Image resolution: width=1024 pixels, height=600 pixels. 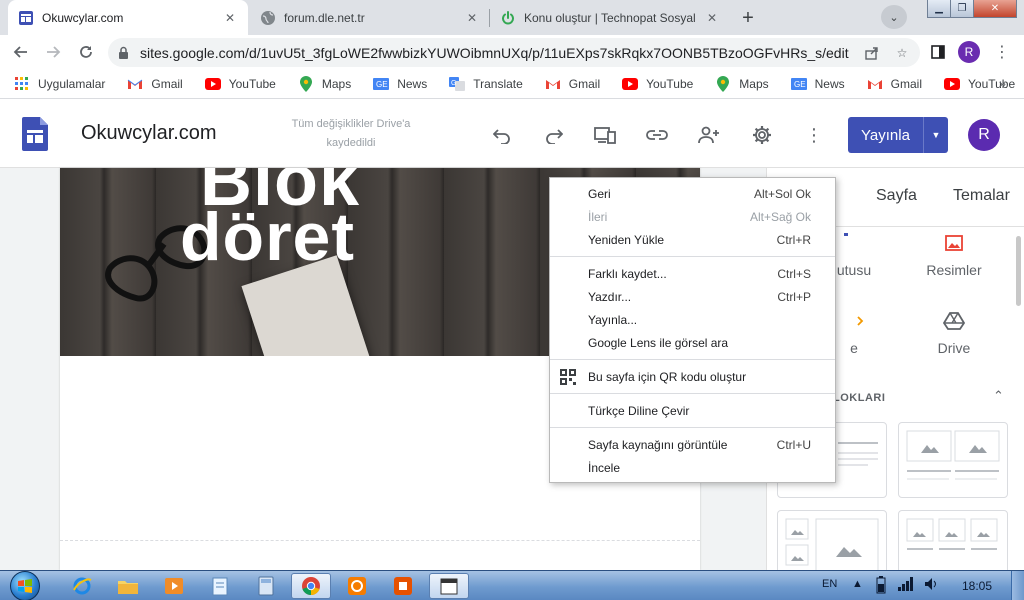 I want to click on bookmark-translate: G Translate, so click(x=486, y=83).